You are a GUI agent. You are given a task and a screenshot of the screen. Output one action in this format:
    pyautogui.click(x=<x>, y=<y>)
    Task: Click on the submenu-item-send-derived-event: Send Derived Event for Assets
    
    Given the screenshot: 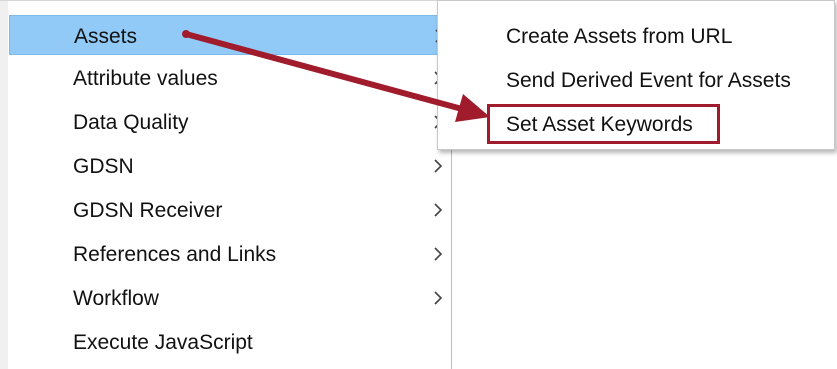 What is the action you would take?
    pyautogui.click(x=636, y=80)
    